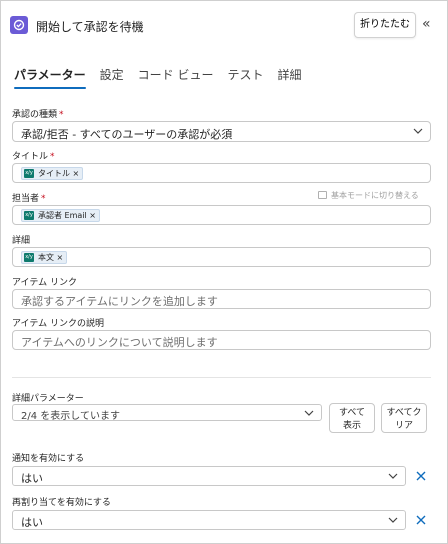  I want to click on double-chevron-left-icon: «, so click(426, 24).